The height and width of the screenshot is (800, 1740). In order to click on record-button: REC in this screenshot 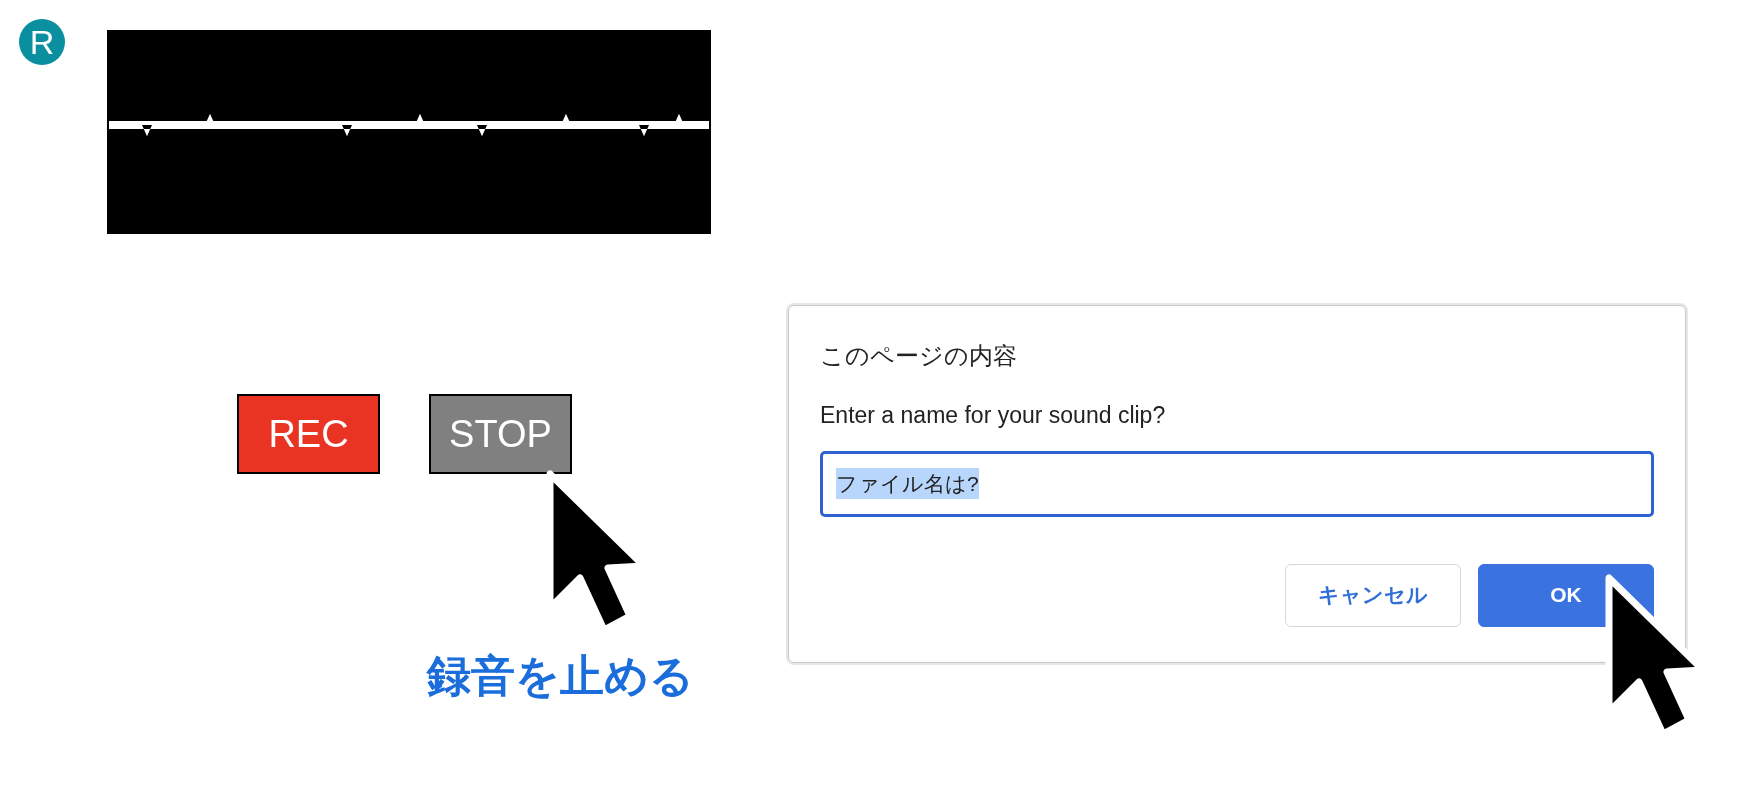, I will do `click(308, 434)`.